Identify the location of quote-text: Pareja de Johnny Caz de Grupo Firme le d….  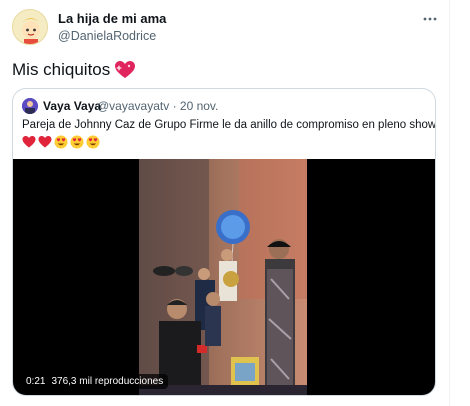
(229, 125).